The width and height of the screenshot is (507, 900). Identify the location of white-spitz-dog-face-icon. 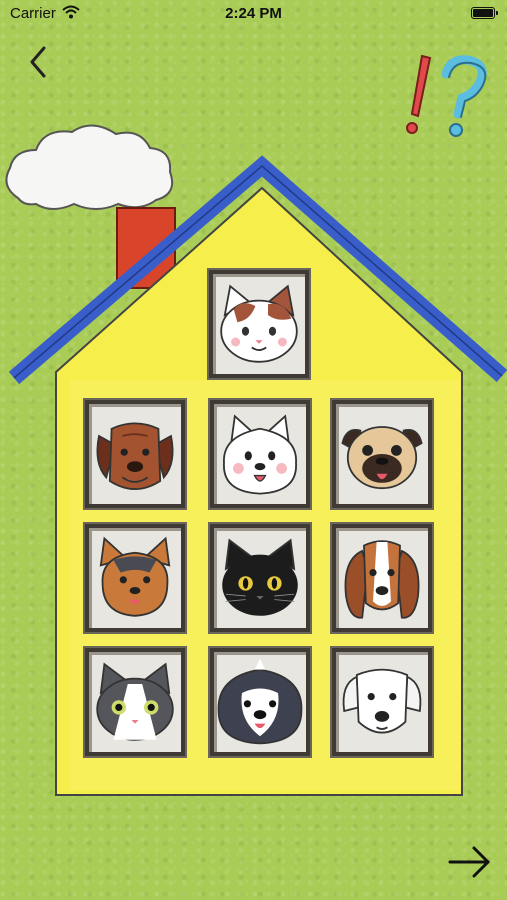
(260, 454).